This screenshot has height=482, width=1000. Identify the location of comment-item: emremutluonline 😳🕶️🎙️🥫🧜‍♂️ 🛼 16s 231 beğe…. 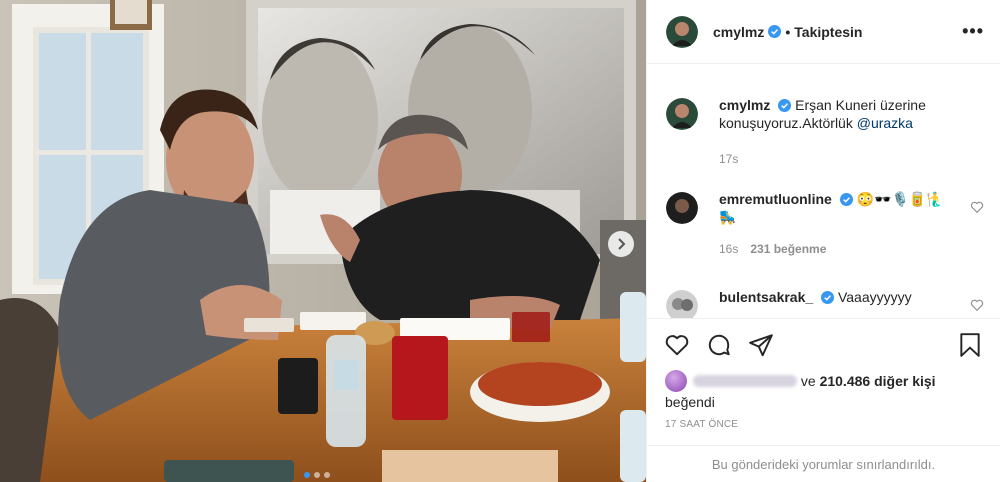
(825, 224).